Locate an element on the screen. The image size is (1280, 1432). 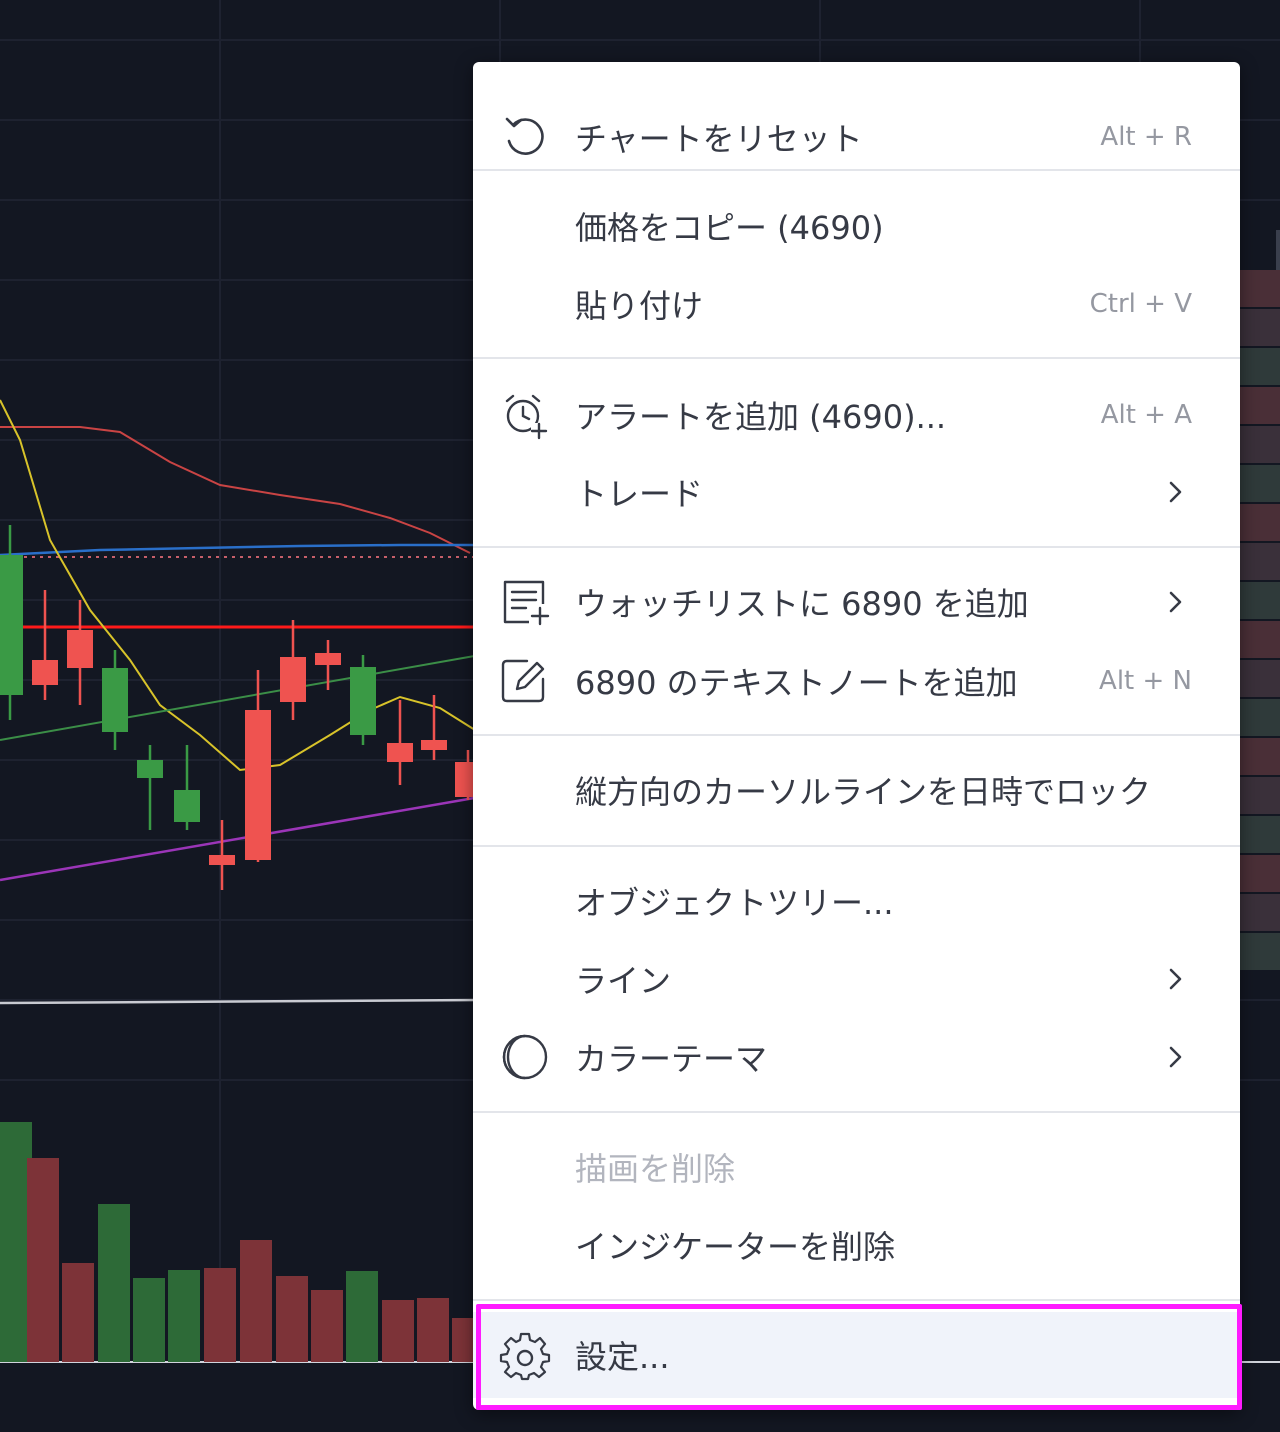
menu-item-shortcut: Alt + A is located at coordinates (1146, 415).